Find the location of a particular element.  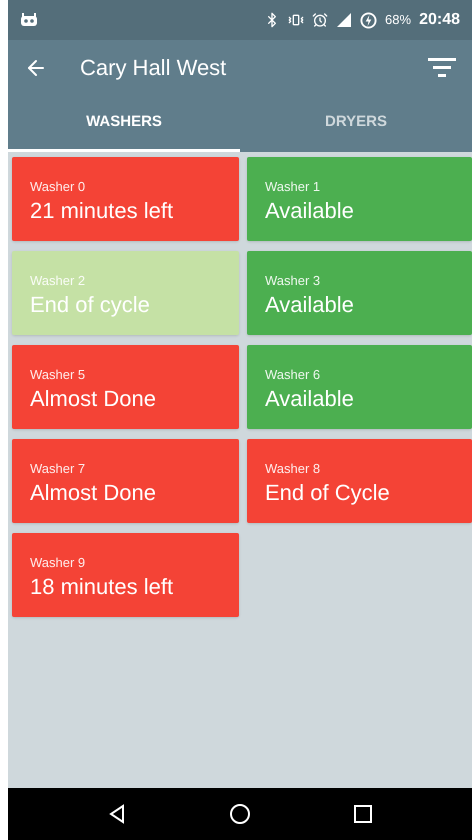

machine-card: Washer 5 Almost Done is located at coordinates (125, 387).